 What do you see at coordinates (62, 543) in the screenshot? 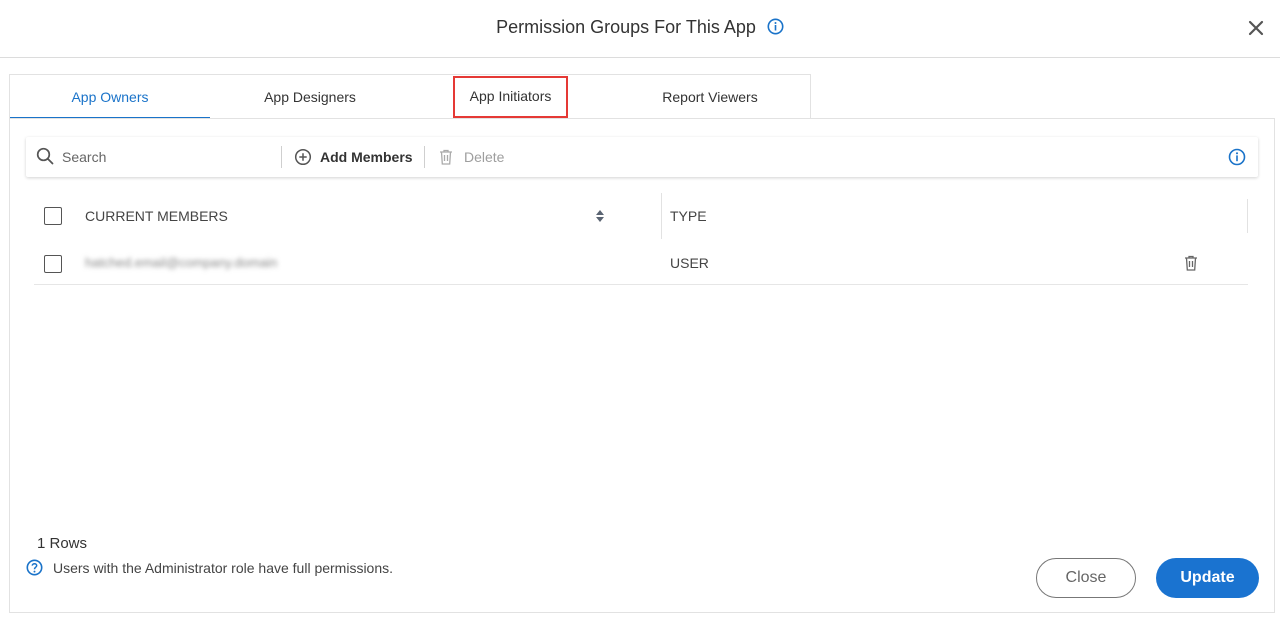
I see `rows-count: 1 Rows` at bounding box center [62, 543].